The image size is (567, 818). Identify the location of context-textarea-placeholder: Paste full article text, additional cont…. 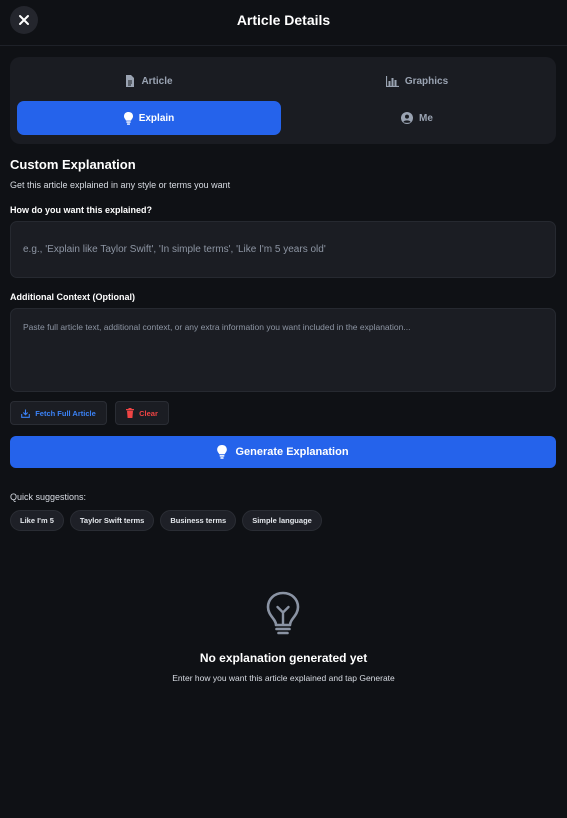
(217, 327).